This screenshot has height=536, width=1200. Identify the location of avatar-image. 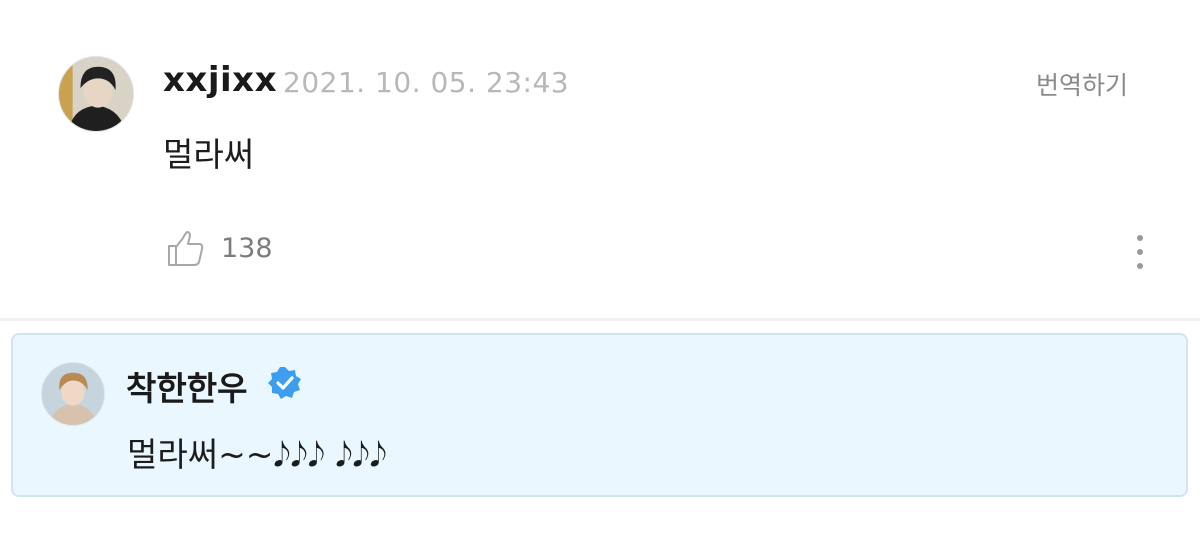
(96, 94).